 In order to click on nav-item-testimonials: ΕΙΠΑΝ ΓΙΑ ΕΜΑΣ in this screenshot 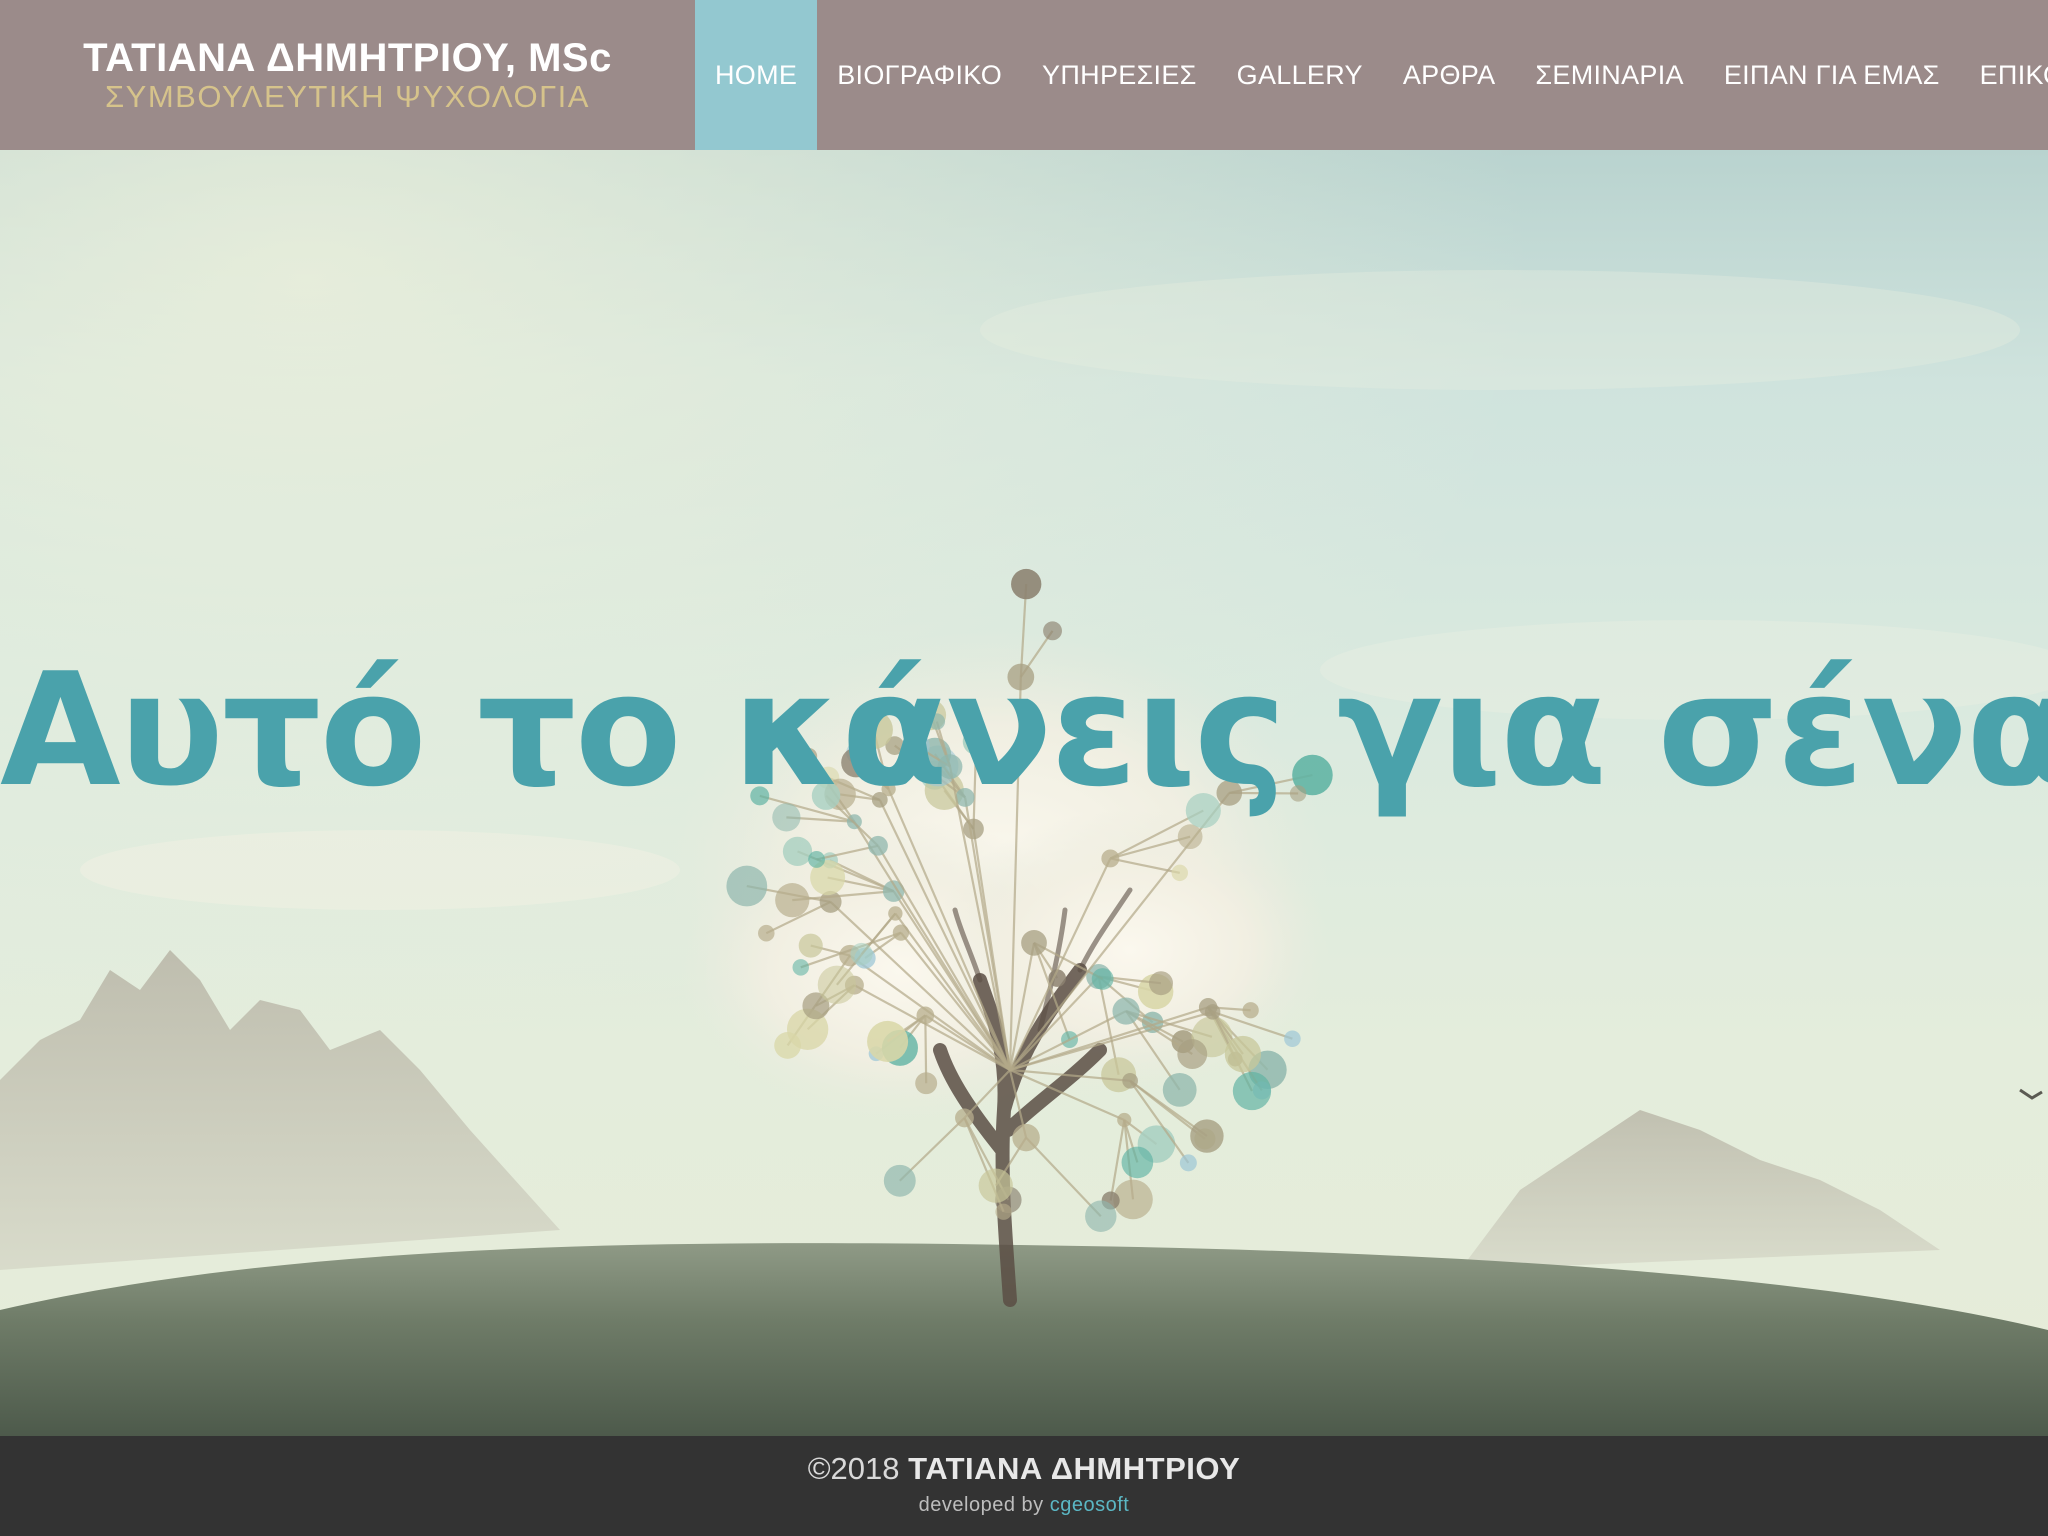, I will do `click(1832, 75)`.